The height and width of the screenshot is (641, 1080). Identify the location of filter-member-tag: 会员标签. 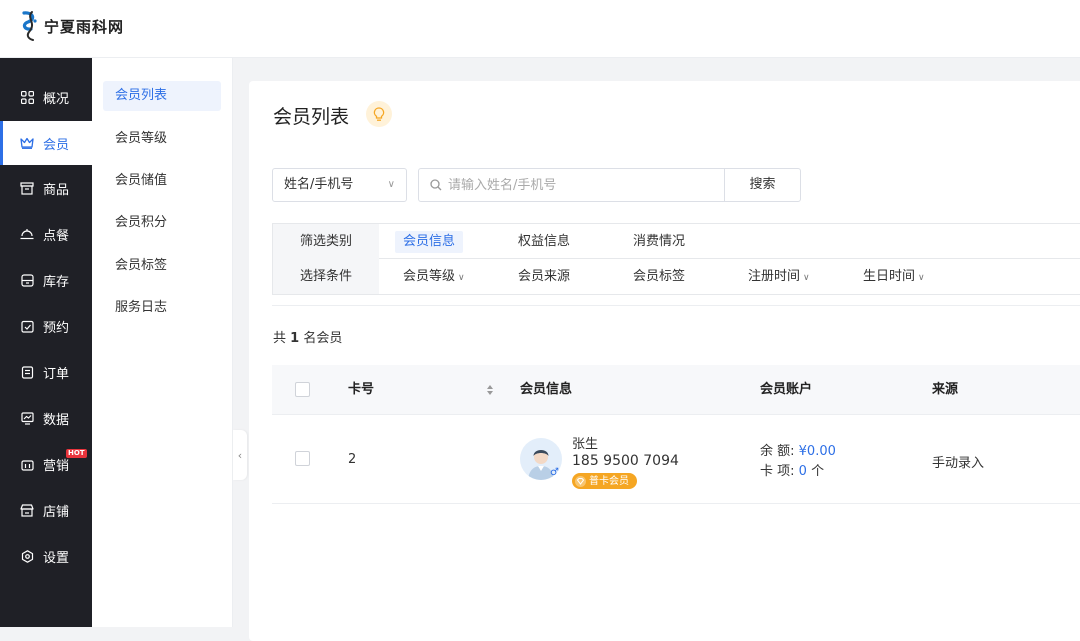
(659, 277).